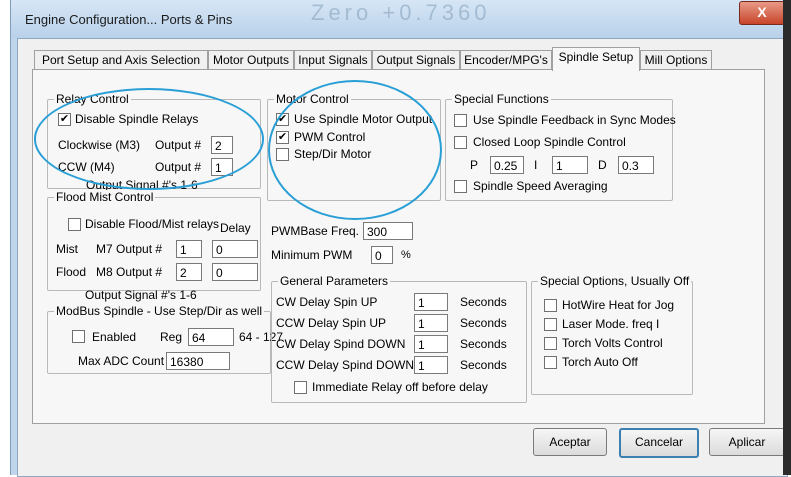  I want to click on tab-label: Spindle Setup, so click(596, 57).